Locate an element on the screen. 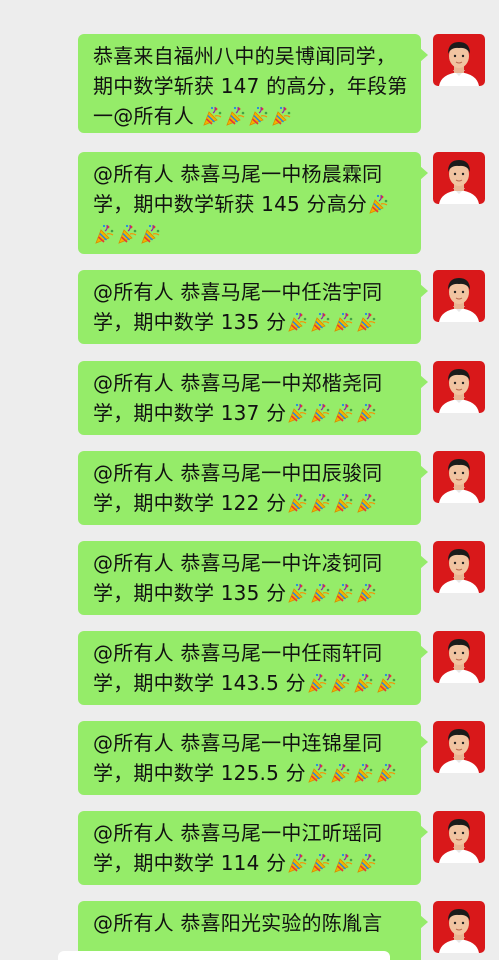 The width and height of the screenshot is (499, 960). message-text: @所有人 恭喜马尾一中杨晨霖同学，期中数学斩获 145 分高分 is located at coordinates (238, 189).